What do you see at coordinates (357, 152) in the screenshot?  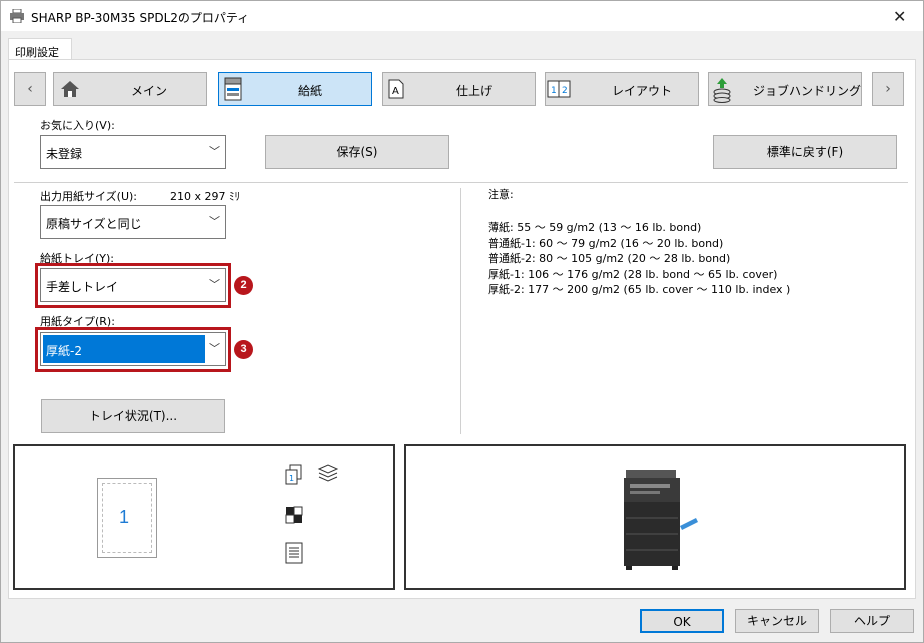 I see `save-button: 保存(S)` at bounding box center [357, 152].